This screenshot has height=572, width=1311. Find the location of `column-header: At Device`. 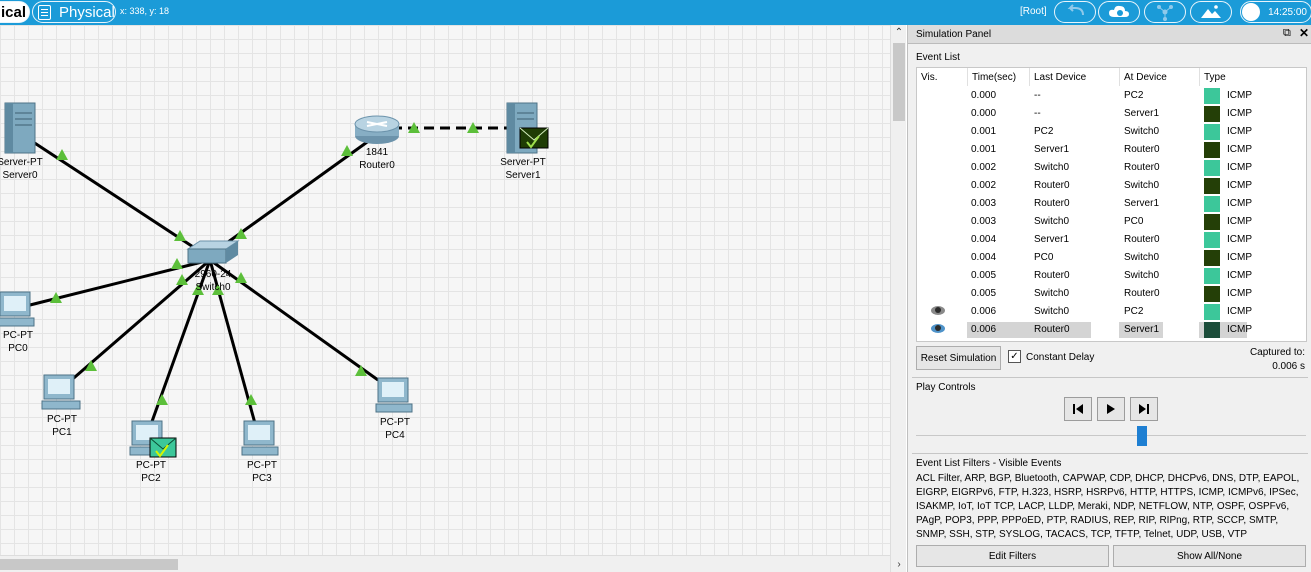

column-header: At Device is located at coordinates (1159, 77).